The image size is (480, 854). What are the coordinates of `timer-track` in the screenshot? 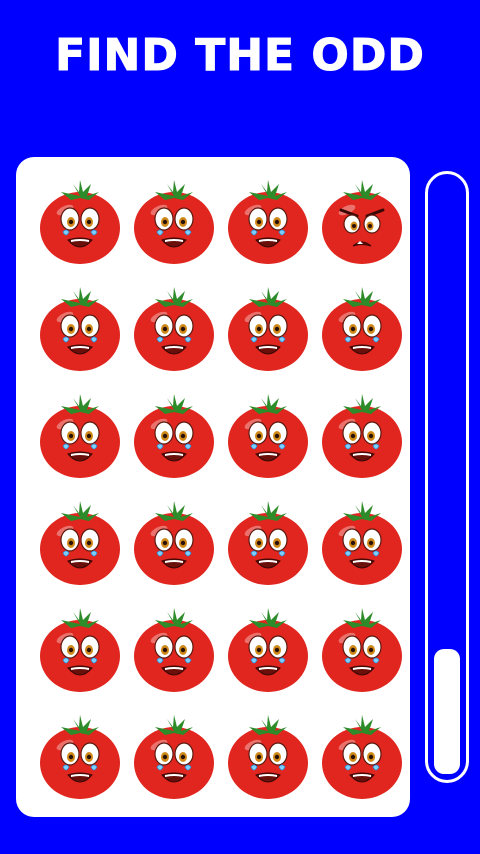 It's located at (447, 477).